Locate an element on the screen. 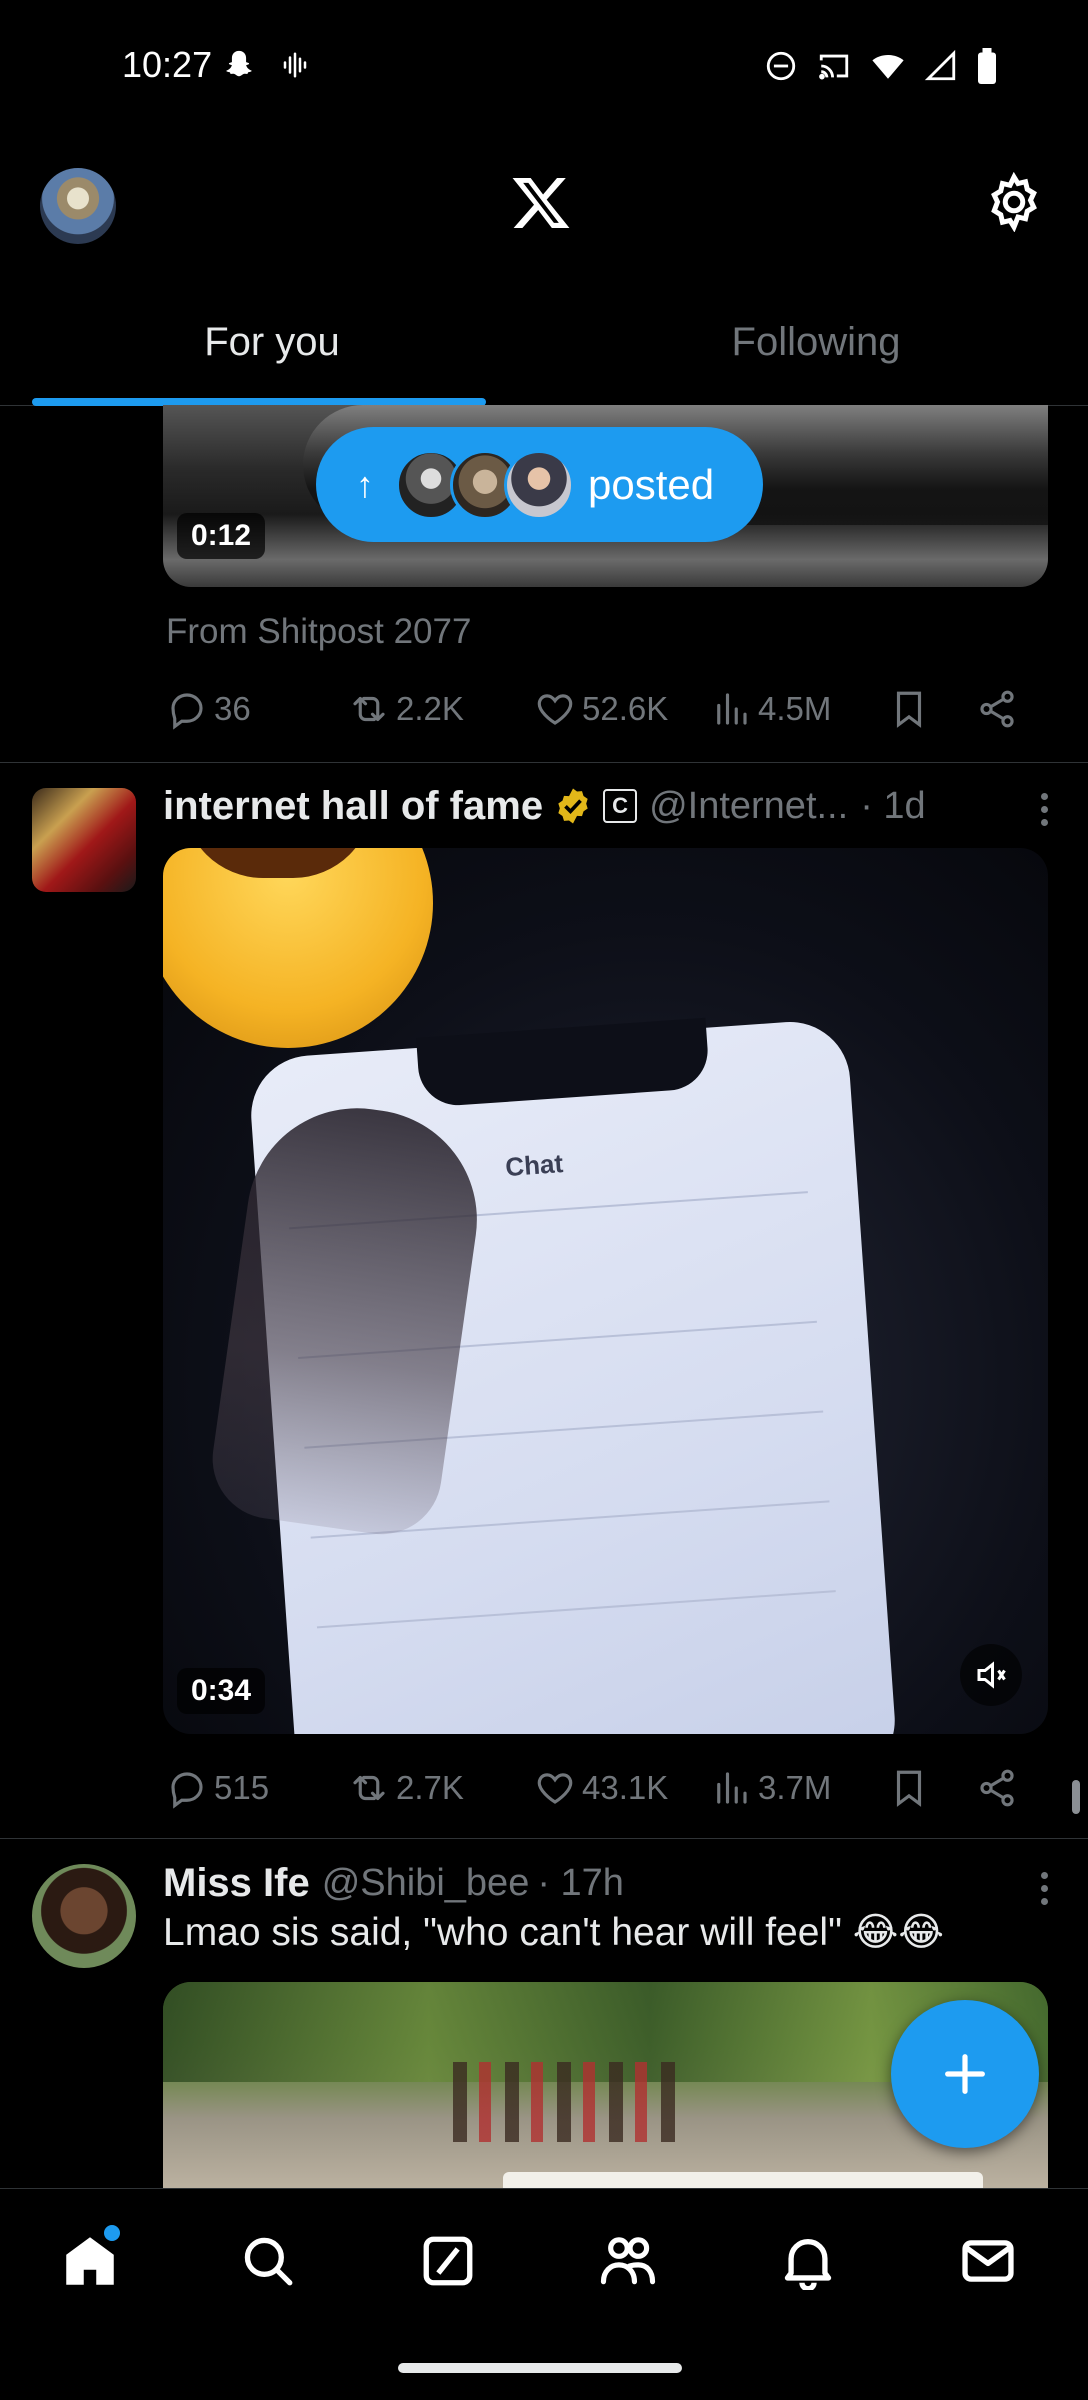  tweet2-actions: 515 2.7K 43.1K 3.7M is located at coordinates (606, 1788).